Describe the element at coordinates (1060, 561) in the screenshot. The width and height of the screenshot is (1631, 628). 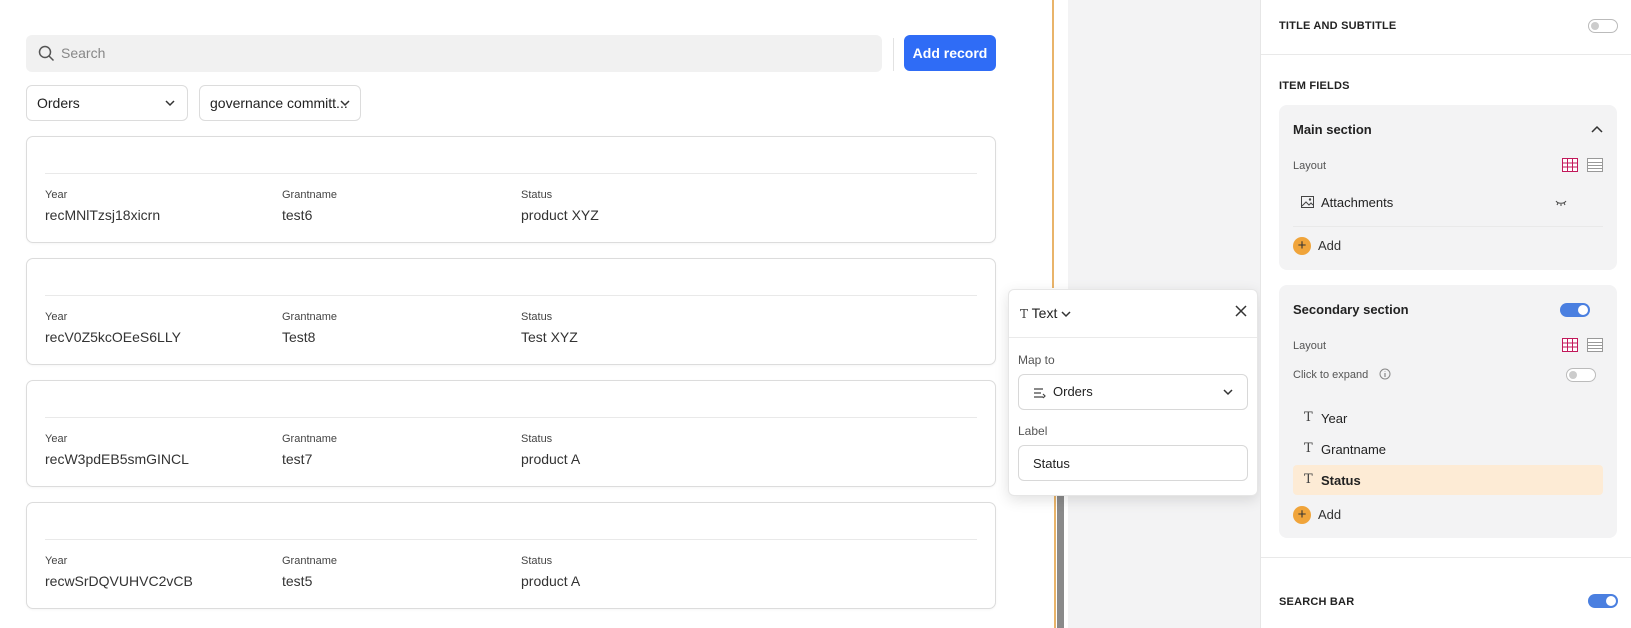
I see `scrollbar-thumb` at that location.